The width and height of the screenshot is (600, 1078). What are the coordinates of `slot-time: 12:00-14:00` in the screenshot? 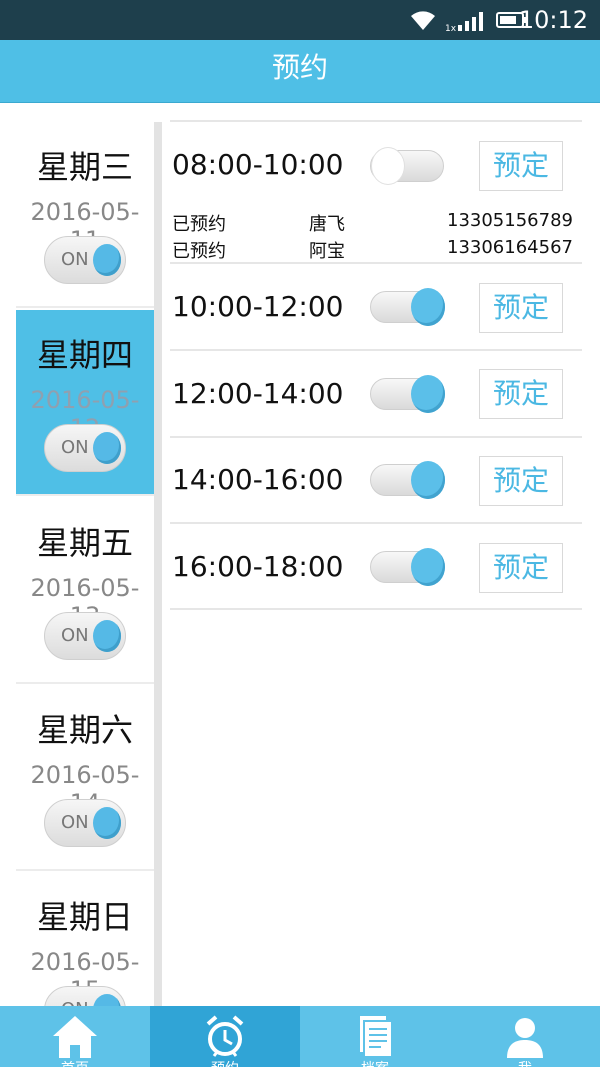 It's located at (258, 393).